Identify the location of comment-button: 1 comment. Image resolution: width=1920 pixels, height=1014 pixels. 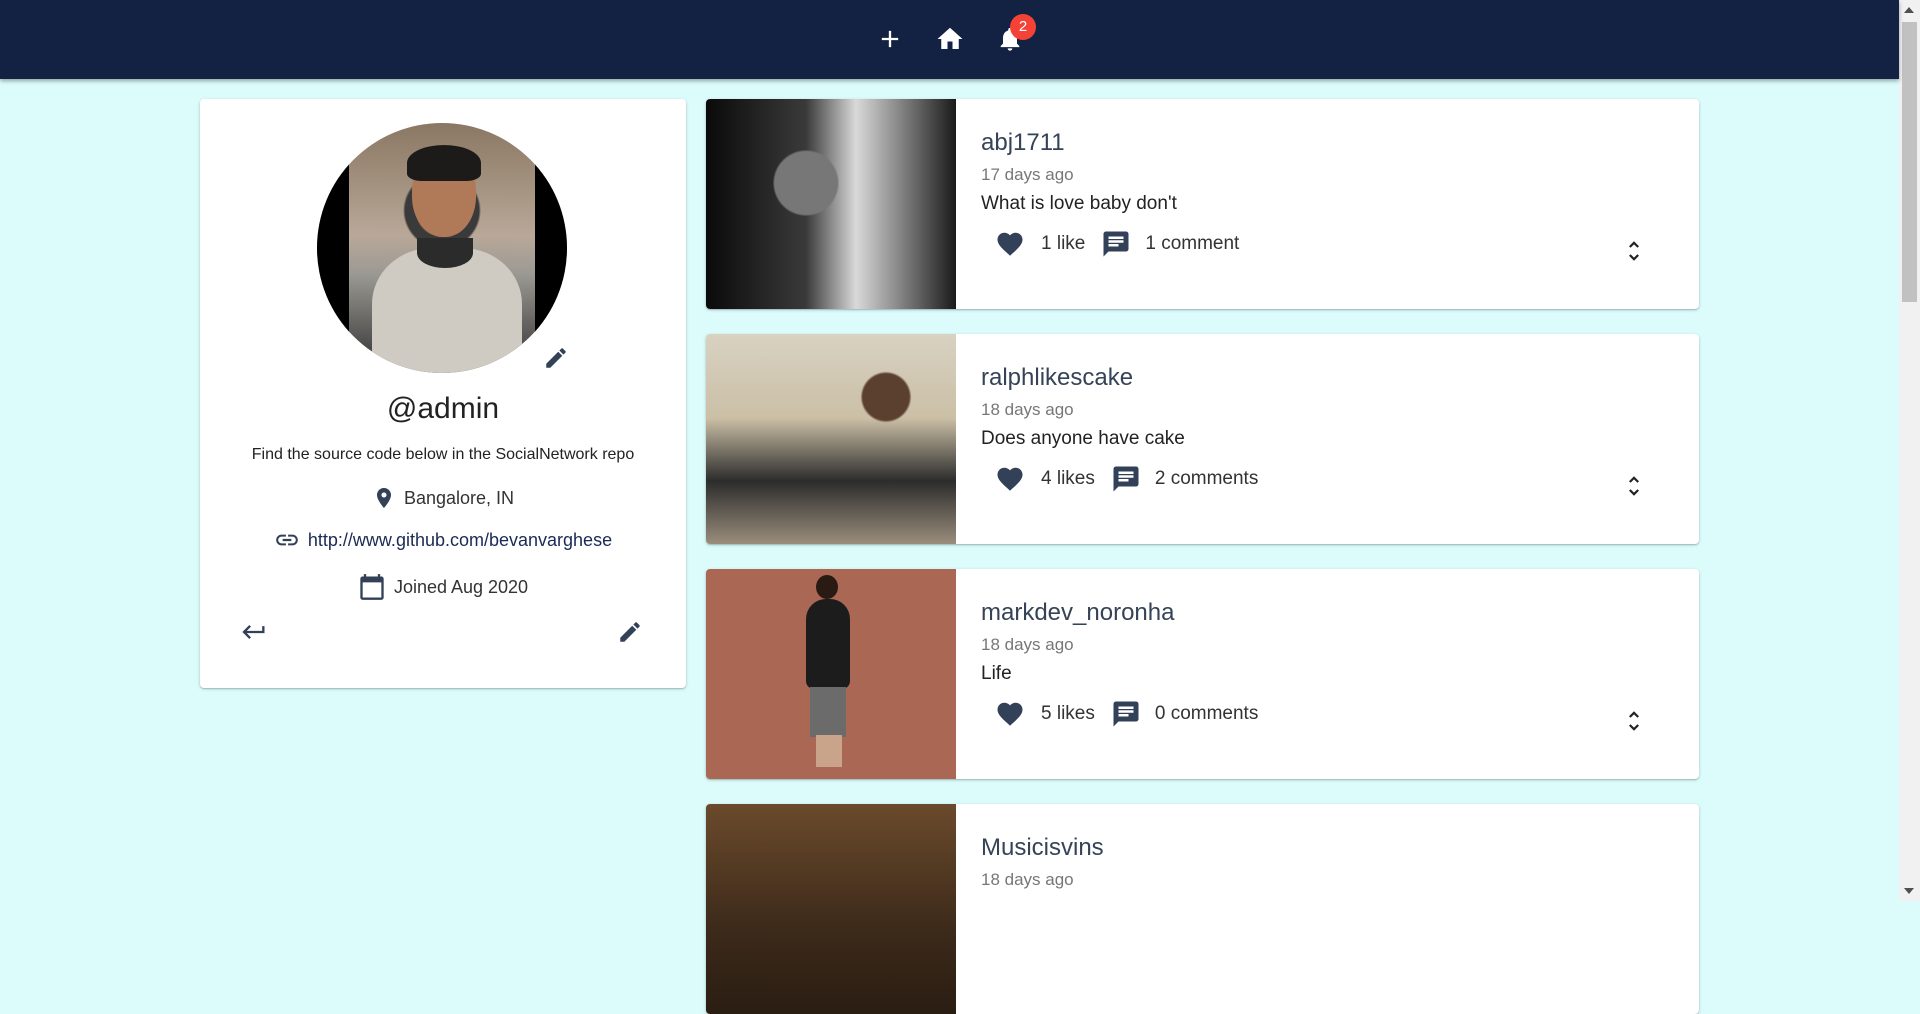
(1170, 244).